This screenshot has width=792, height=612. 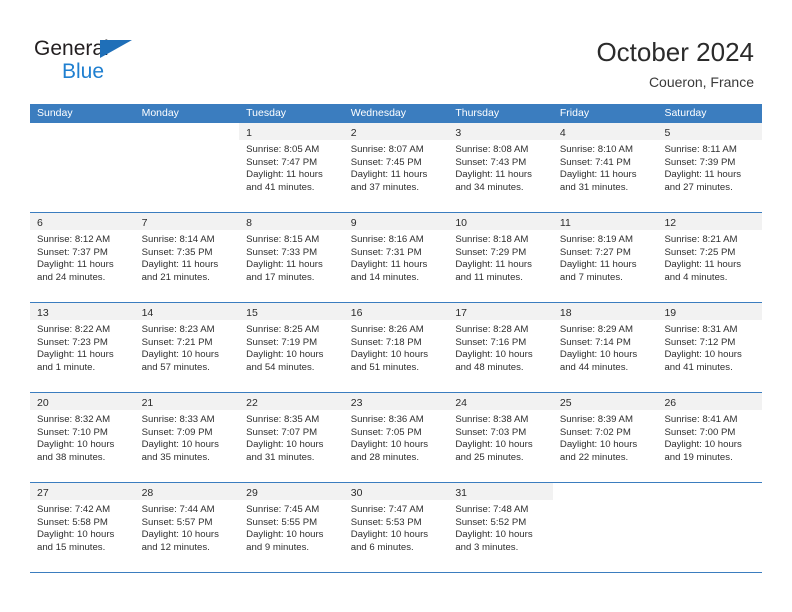 I want to click on day-number-band: 1, so click(x=291, y=131).